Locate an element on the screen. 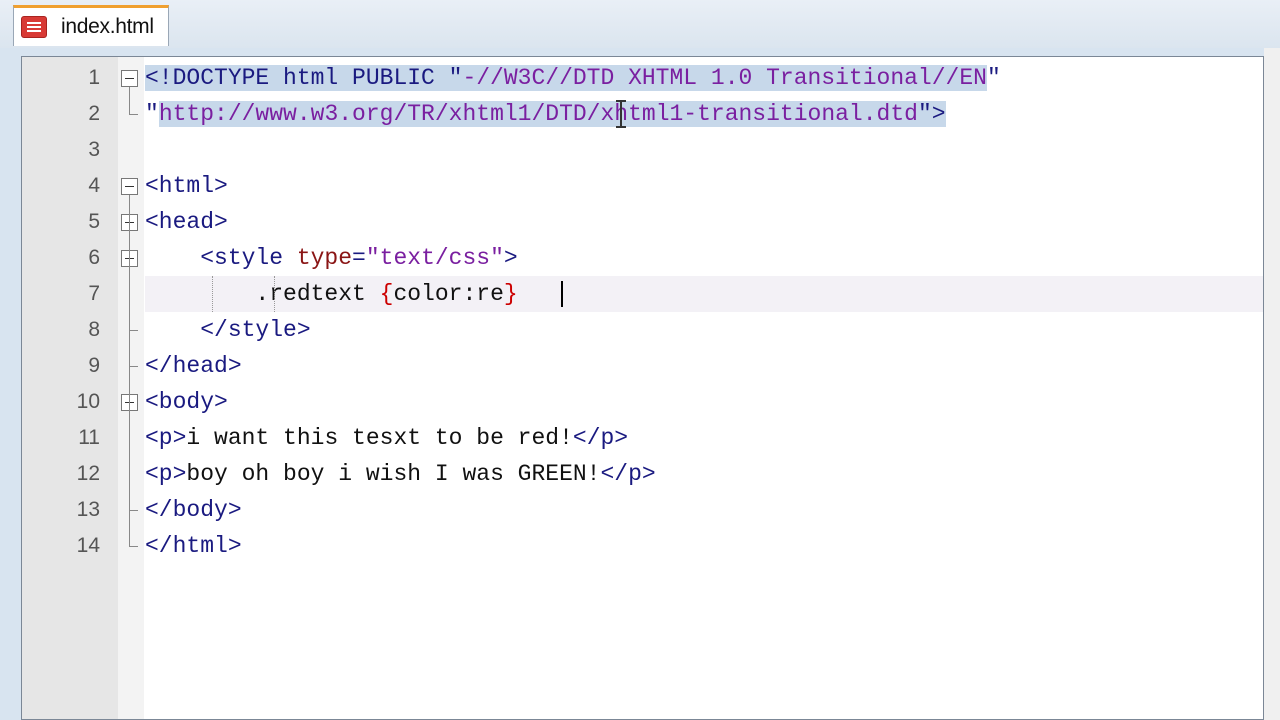 This screenshot has width=1280, height=720. code-token: .redtext is located at coordinates (262, 294).